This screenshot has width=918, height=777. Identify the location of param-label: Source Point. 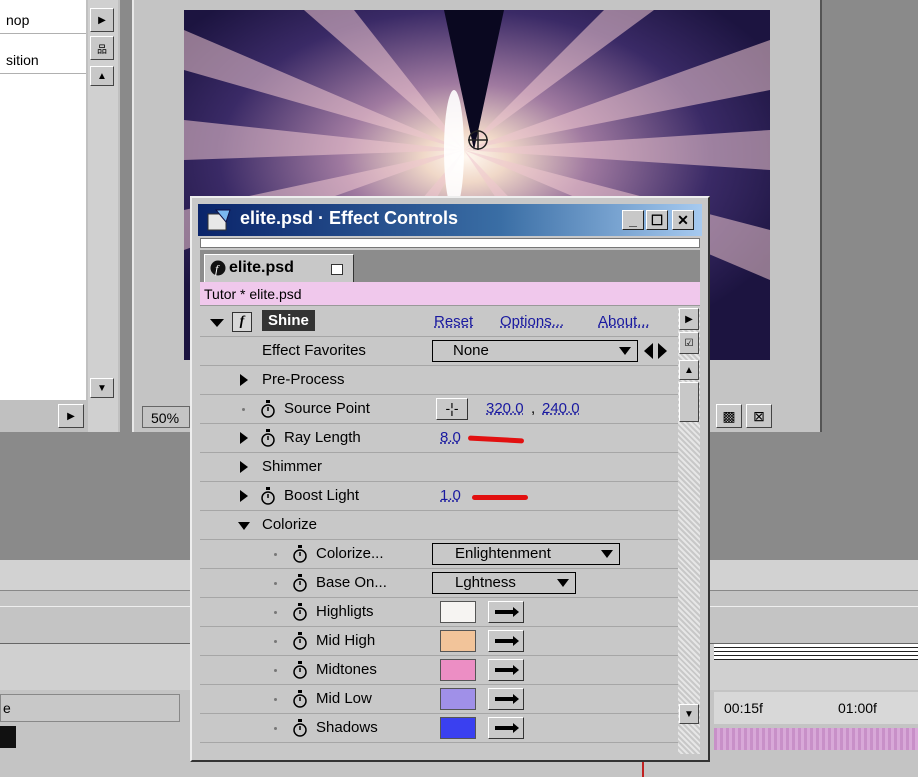
(327, 408).